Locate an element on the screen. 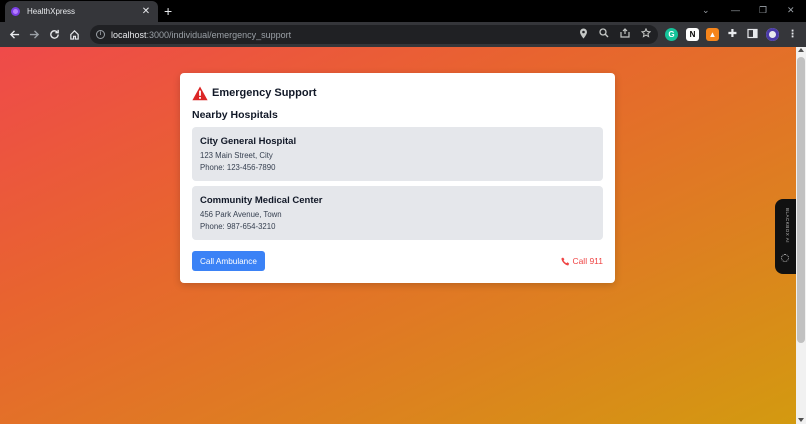 Image resolution: width=806 pixels, height=424 pixels. omnibox-actions is located at coordinates (614, 33).